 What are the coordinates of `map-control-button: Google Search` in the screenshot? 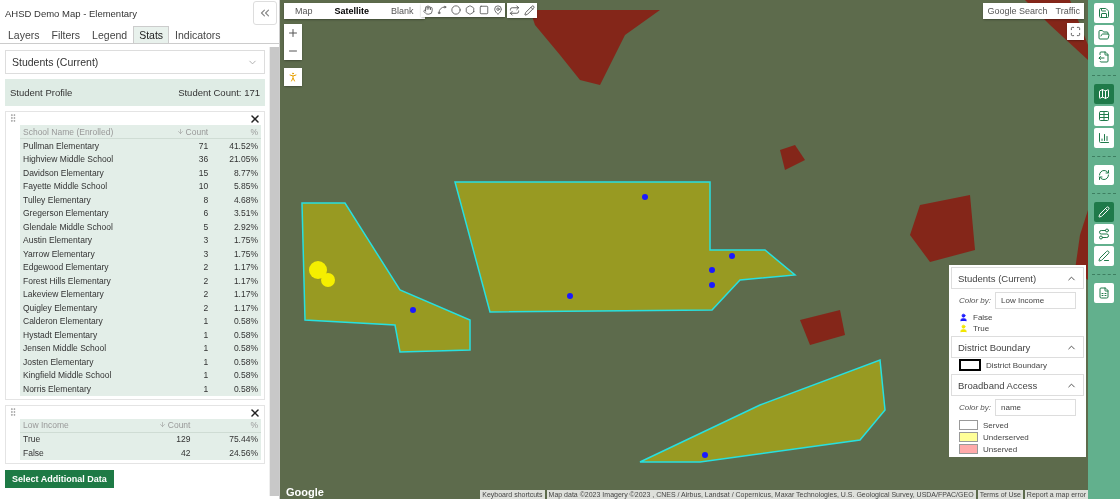 It's located at (1017, 11).